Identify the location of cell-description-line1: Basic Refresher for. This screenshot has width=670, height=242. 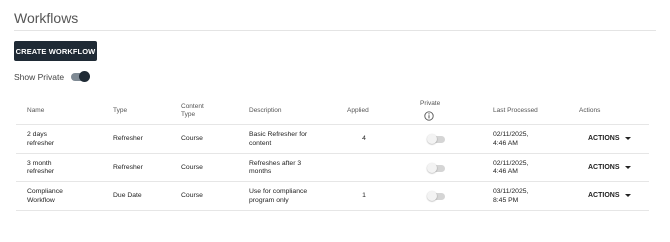
(278, 134).